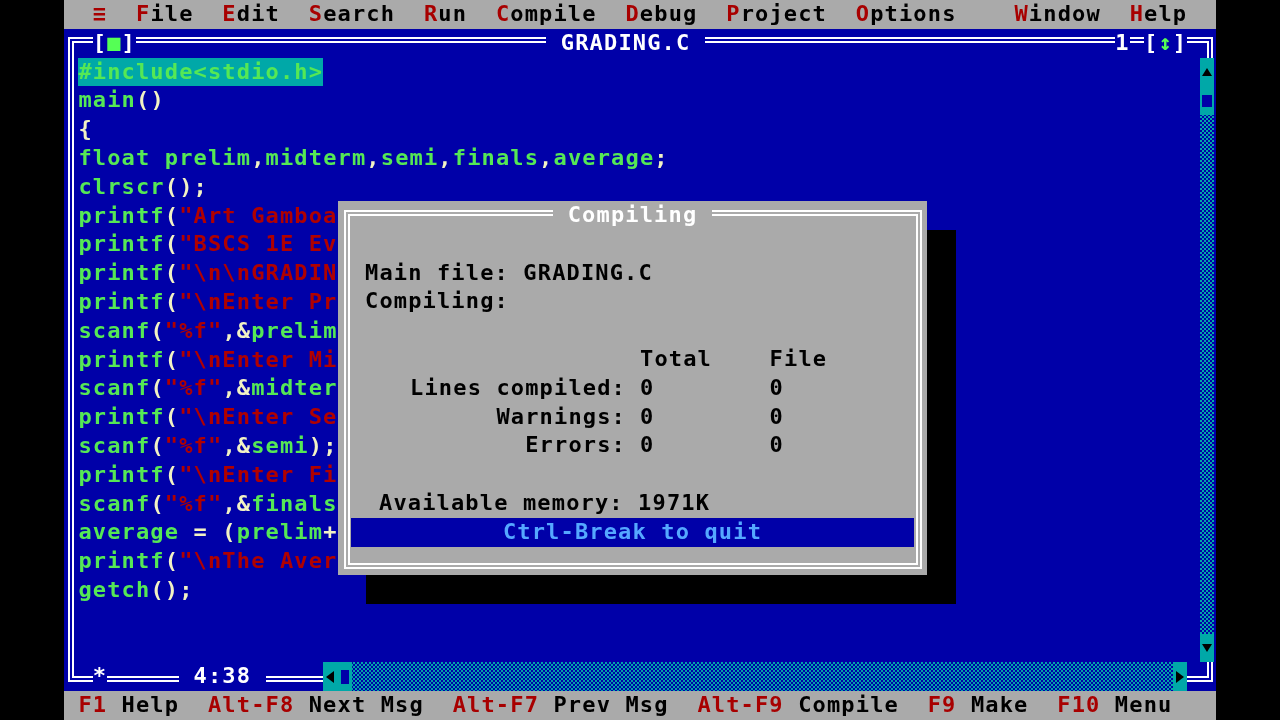 This screenshot has width=1280, height=720. What do you see at coordinates (121, 100) in the screenshot?
I see `code-line: main()` at bounding box center [121, 100].